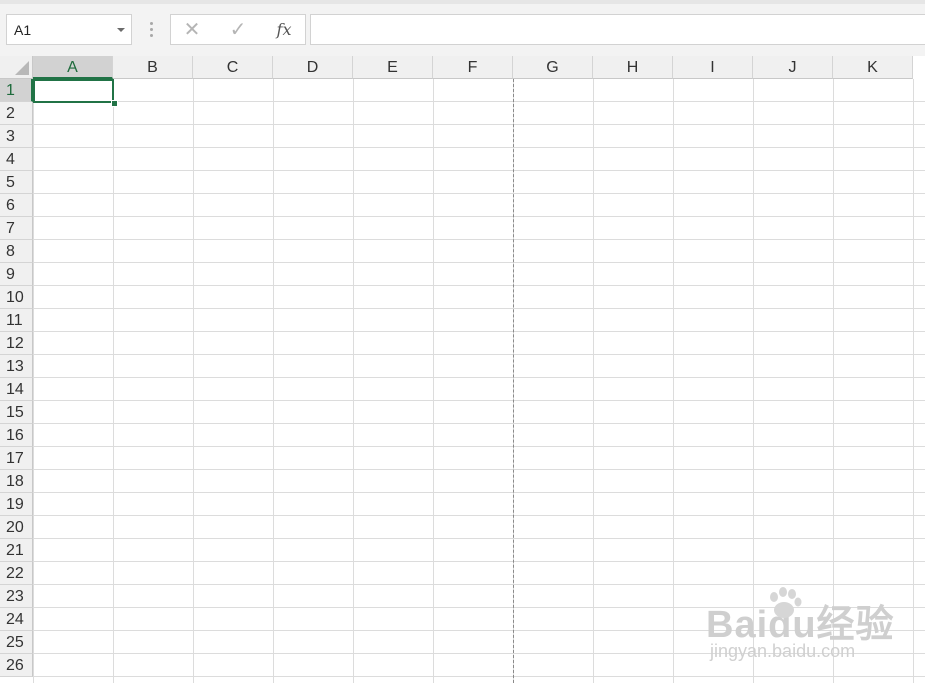  What do you see at coordinates (23, 30) in the screenshot?
I see `name-box-value: A1` at bounding box center [23, 30].